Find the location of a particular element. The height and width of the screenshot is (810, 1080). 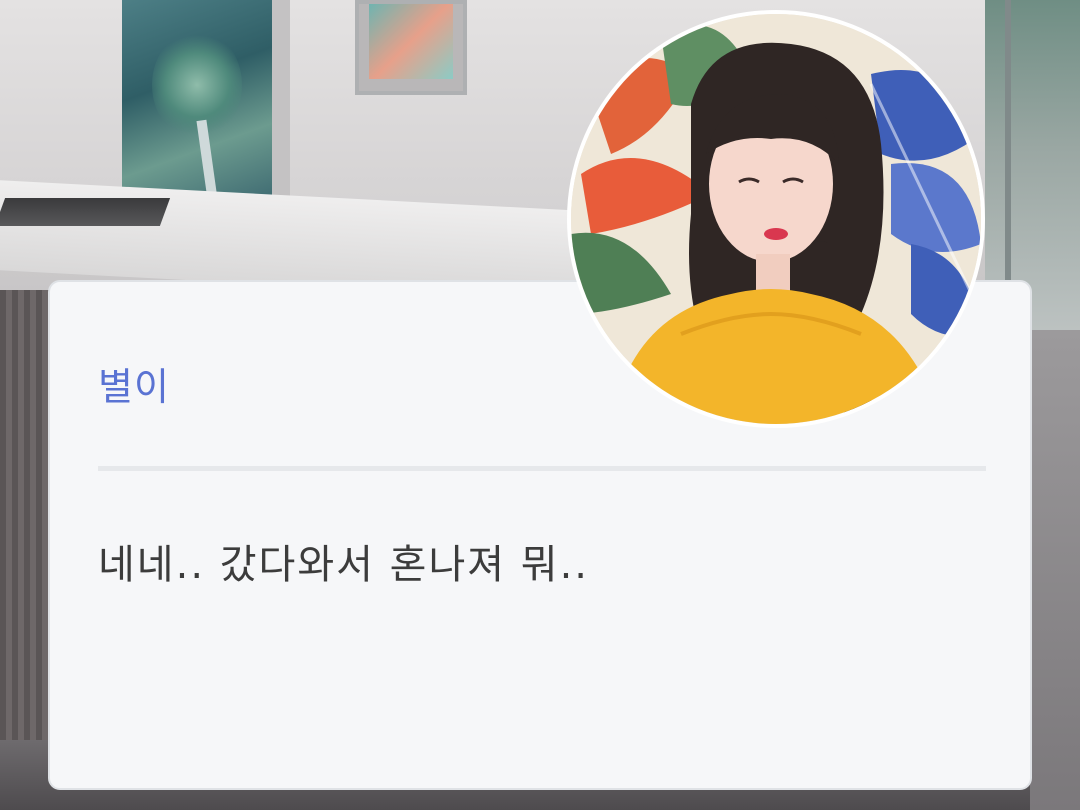

background-window-left is located at coordinates (197, 100).